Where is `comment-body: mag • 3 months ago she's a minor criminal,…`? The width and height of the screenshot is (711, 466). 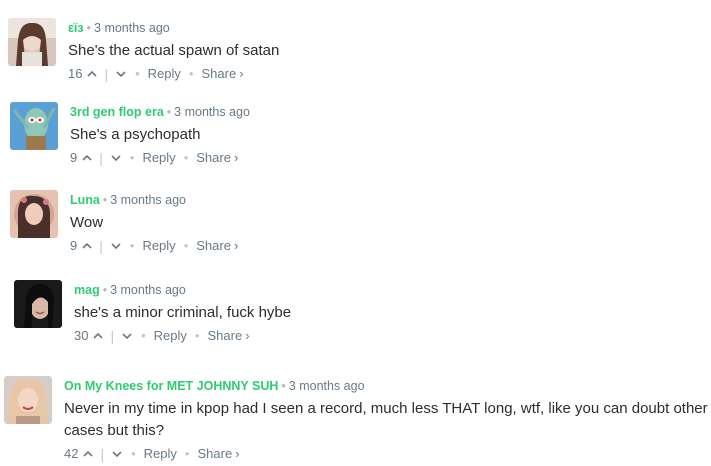 comment-body: mag • 3 months ago she's a minor criminal,… is located at coordinates (392, 313).